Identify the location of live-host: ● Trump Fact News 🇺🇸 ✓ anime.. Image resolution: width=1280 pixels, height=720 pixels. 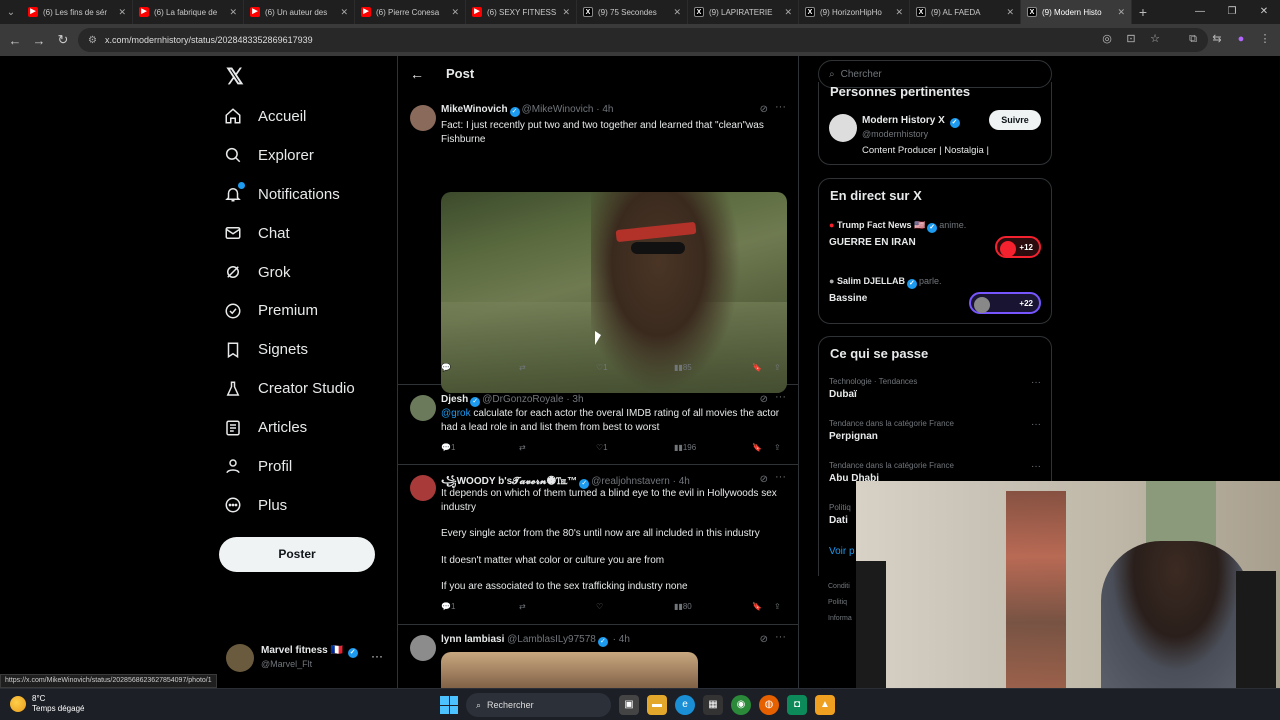
(897, 226).